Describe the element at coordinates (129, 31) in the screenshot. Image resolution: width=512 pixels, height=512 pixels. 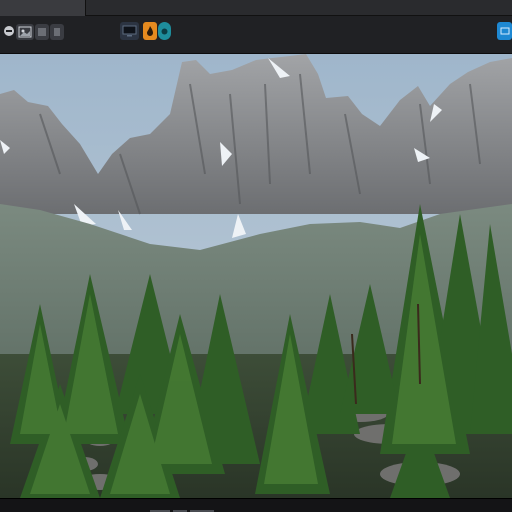
I see `display-icon` at that location.